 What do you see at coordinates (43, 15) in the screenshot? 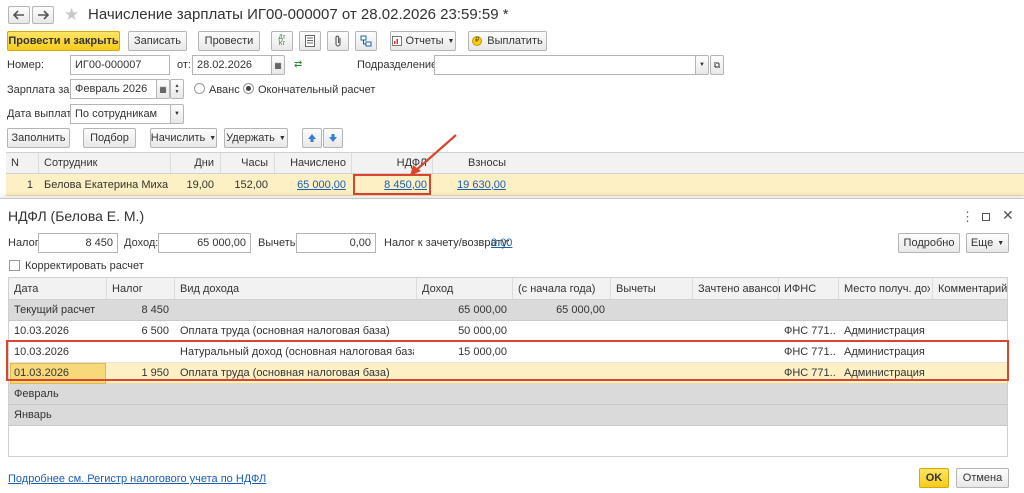
I see `forward-button` at bounding box center [43, 15].